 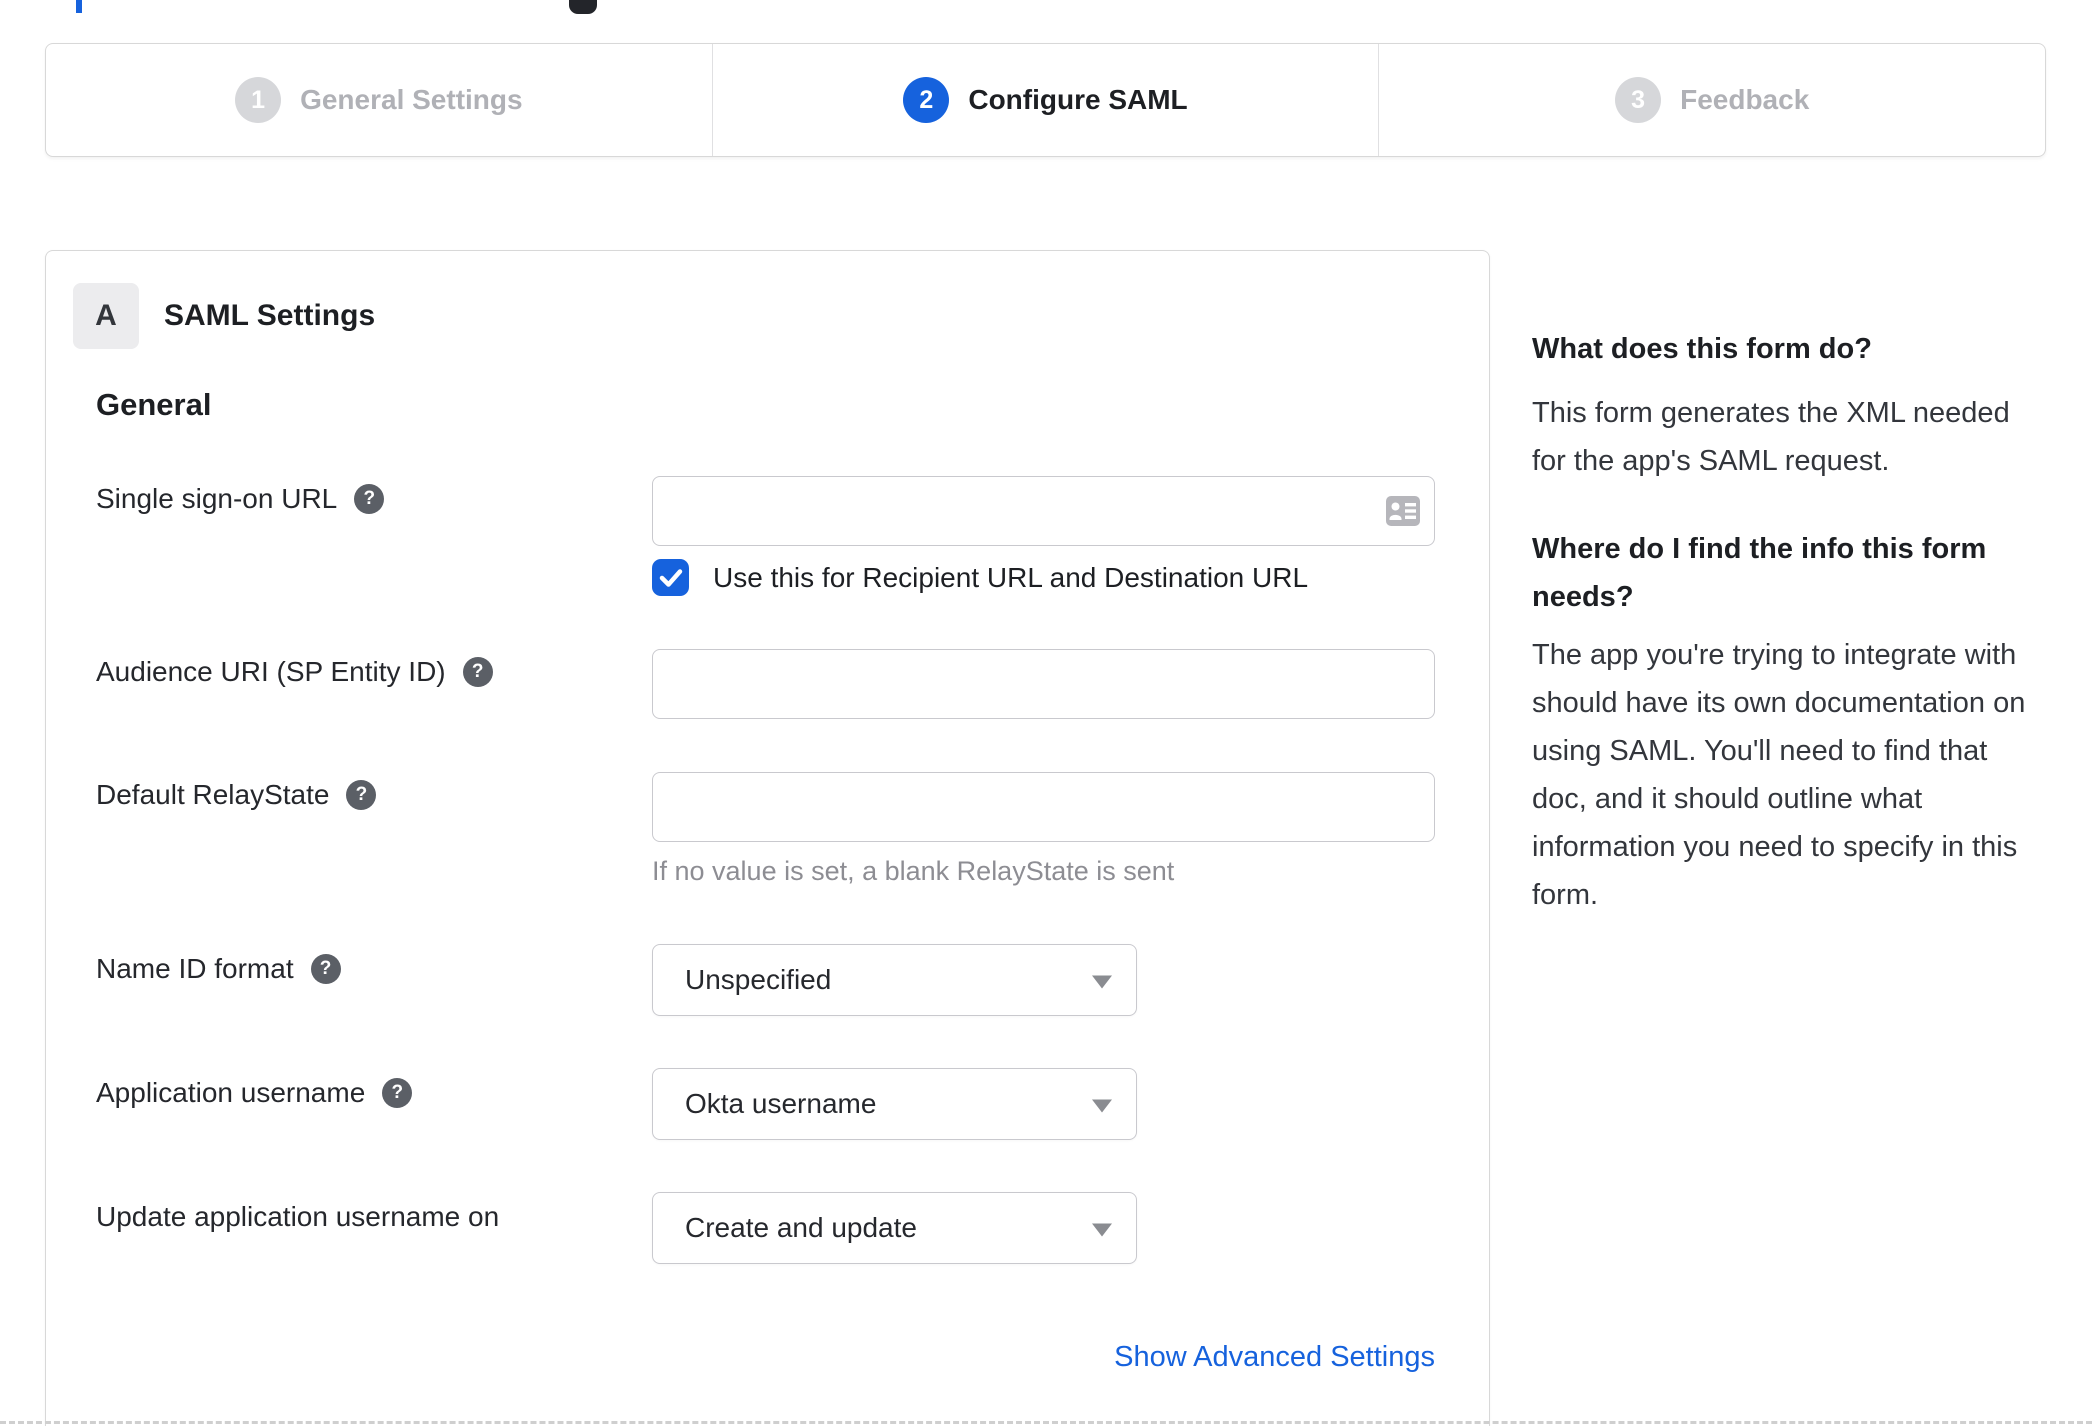 I want to click on check-icon, so click(x=670, y=577).